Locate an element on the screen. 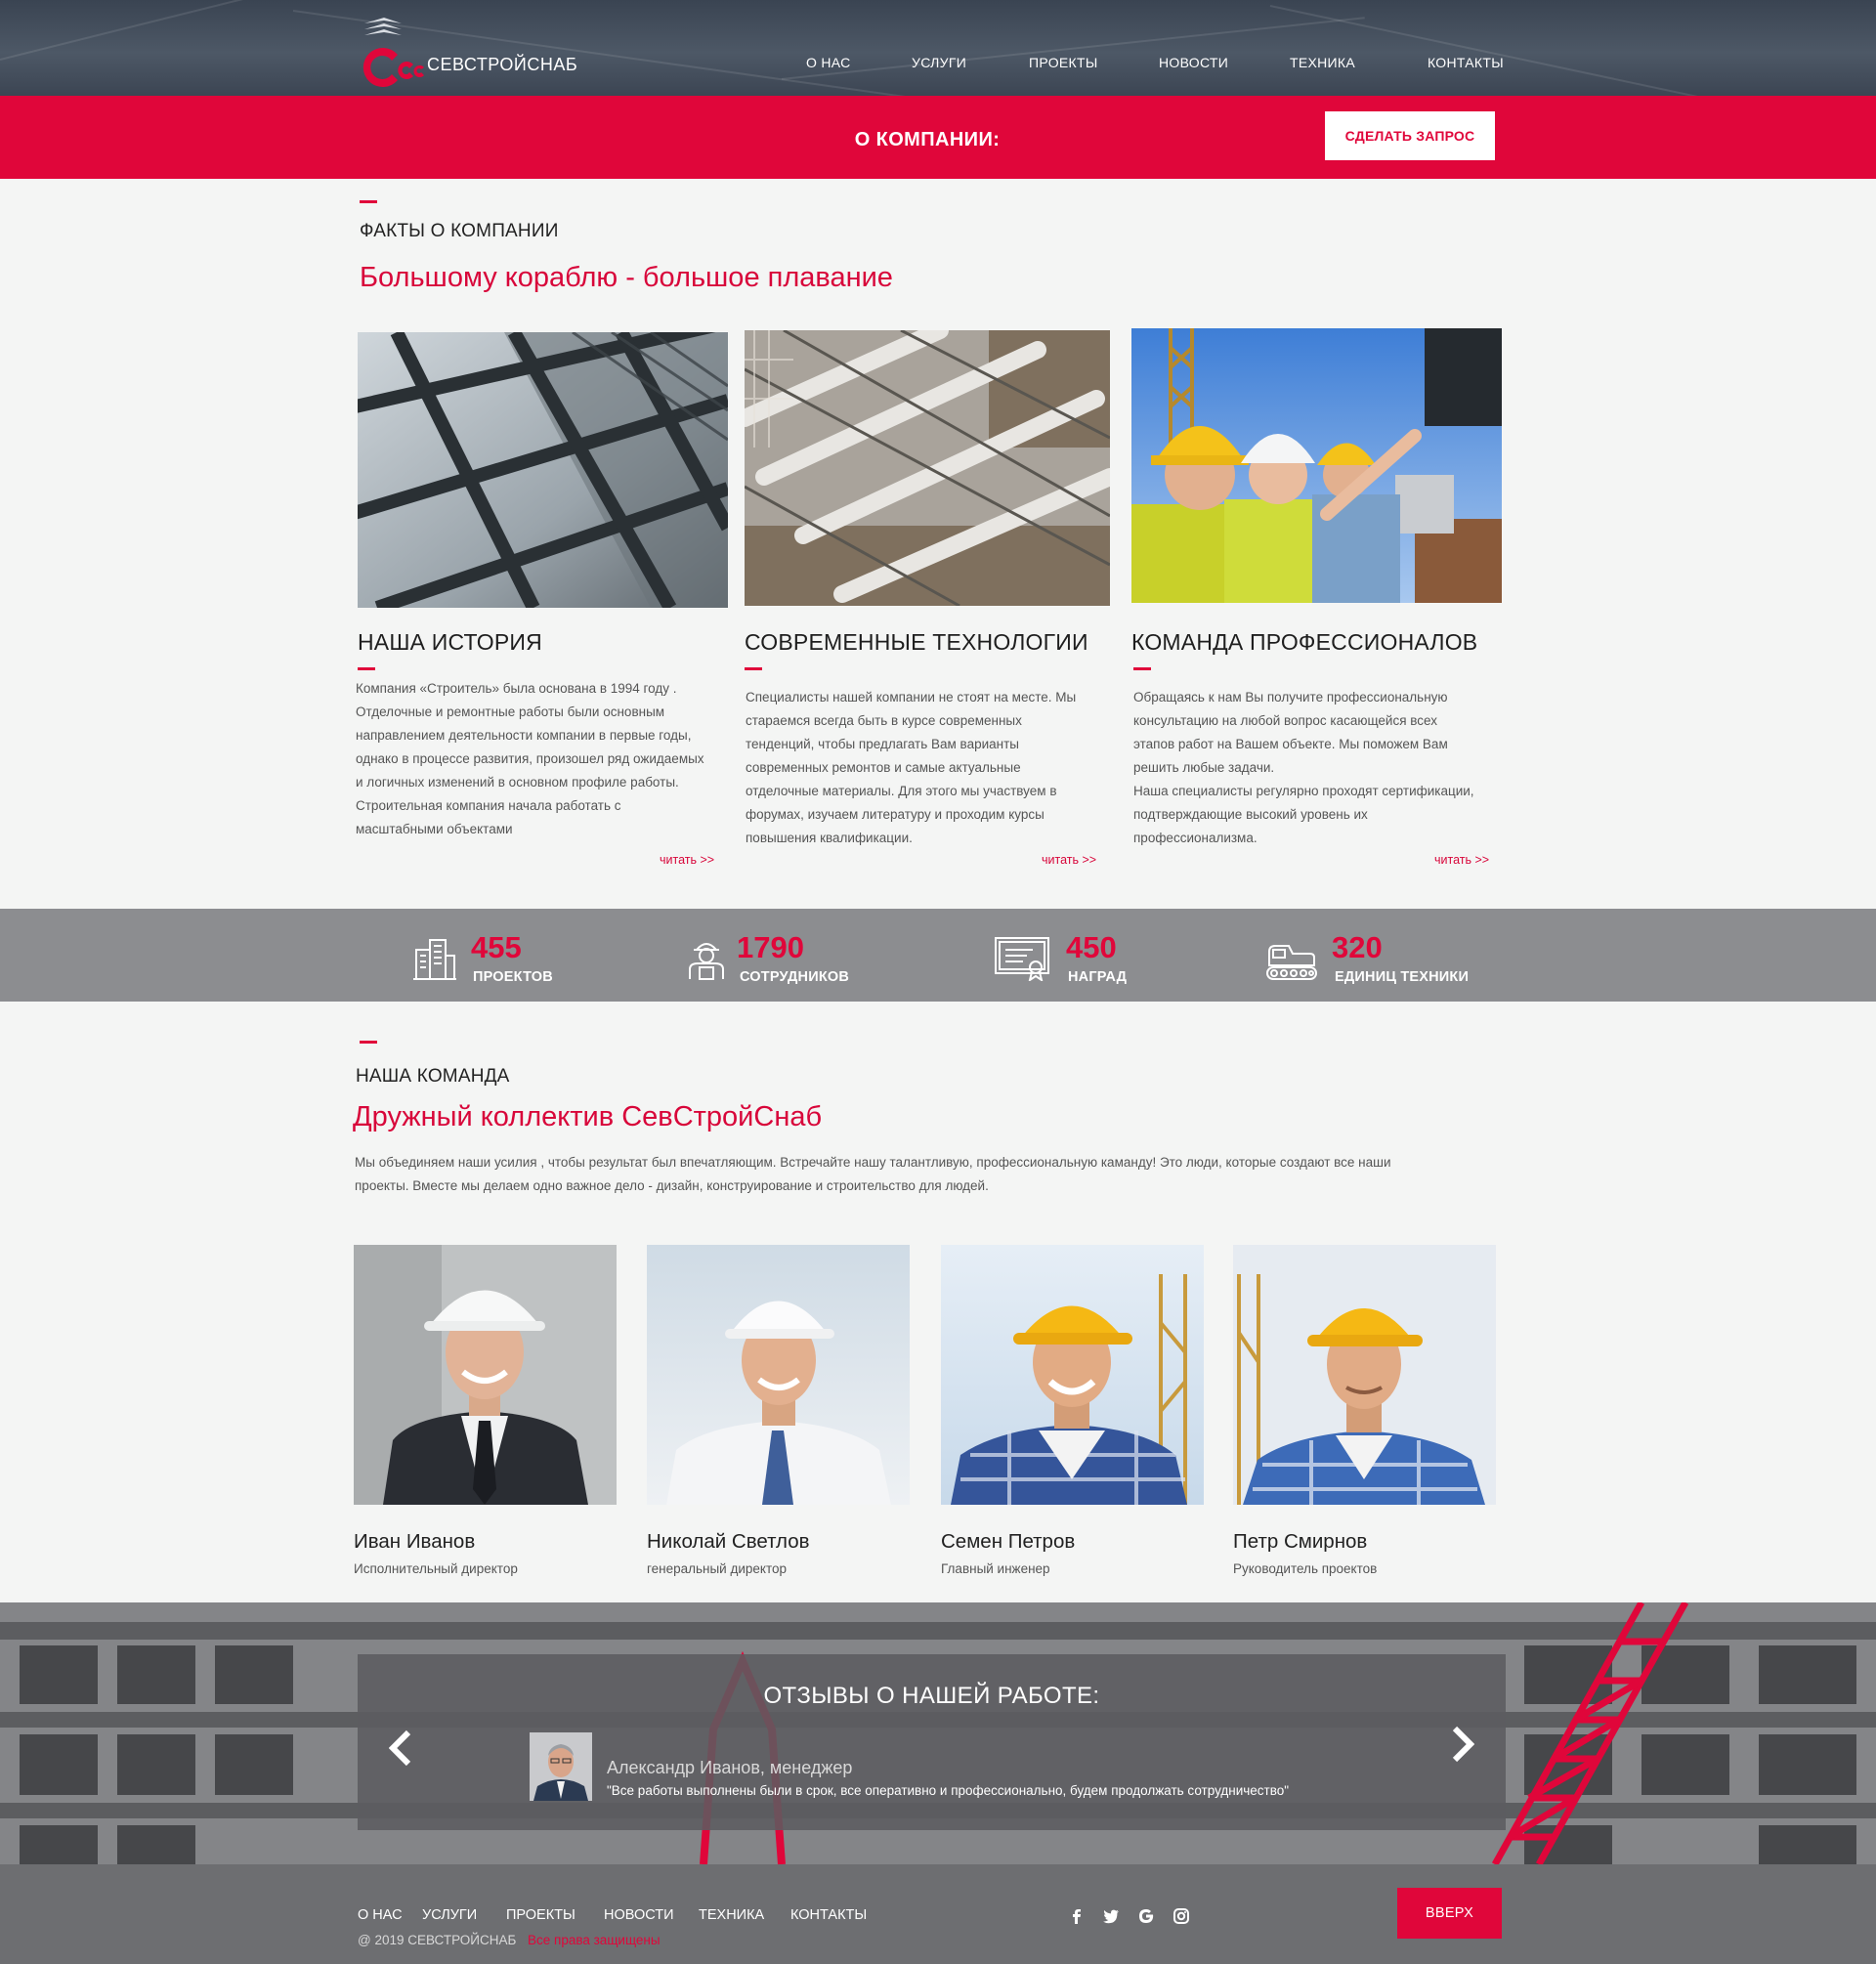 The height and width of the screenshot is (1964, 1876). text-line: решить любые задачи. is located at coordinates (1204, 767).